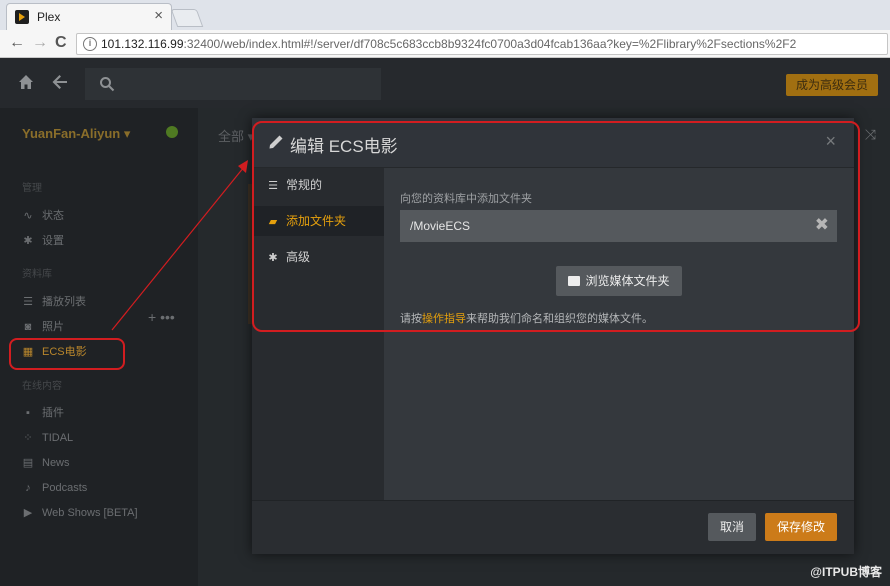  What do you see at coordinates (90, 44) in the screenshot?
I see `page-info-icon: i` at bounding box center [90, 44].